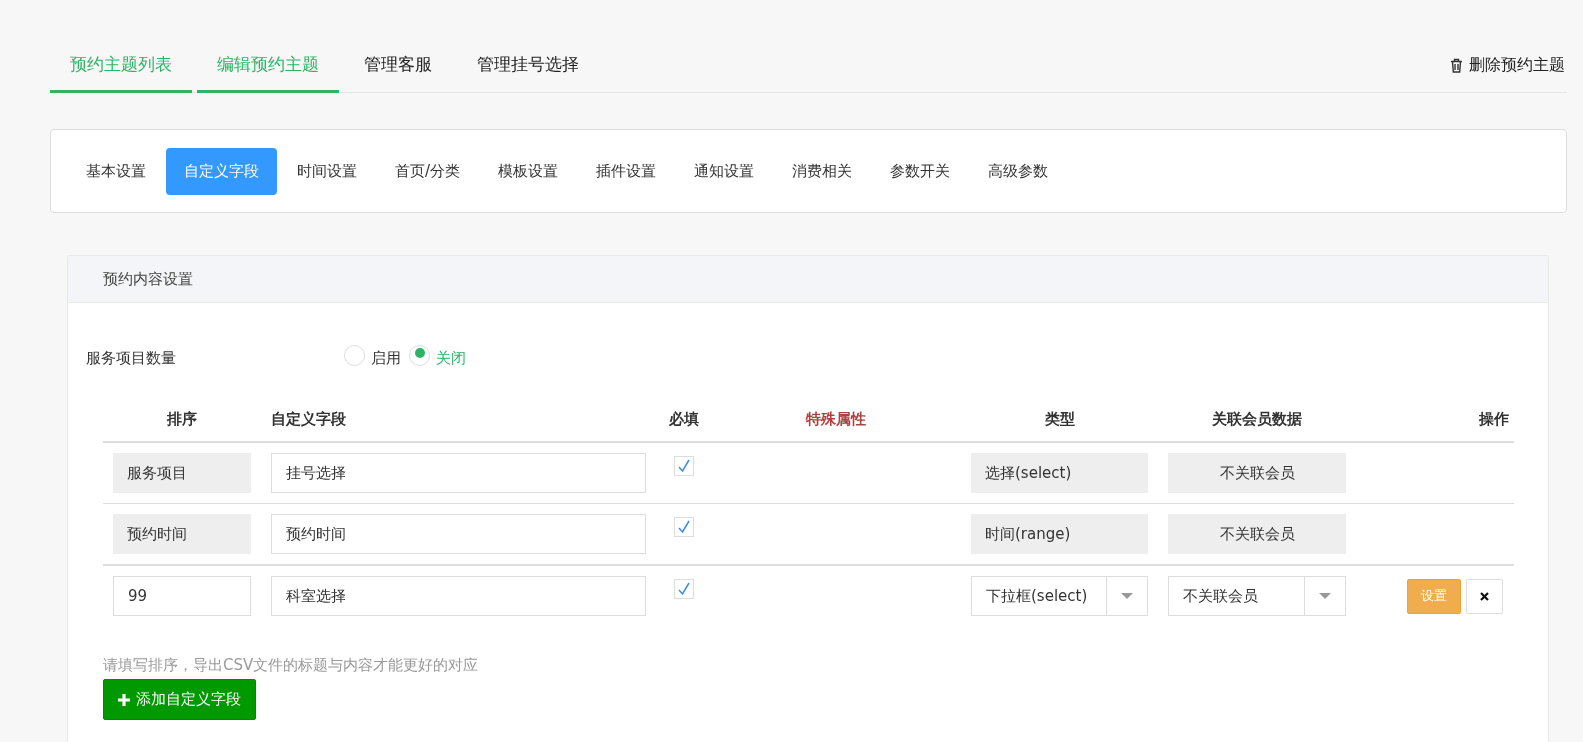  Describe the element at coordinates (291, 665) in the screenshot. I see `hint-text: 请填写排序，导出CSV文件的标题与内容才能更好的对应` at that location.